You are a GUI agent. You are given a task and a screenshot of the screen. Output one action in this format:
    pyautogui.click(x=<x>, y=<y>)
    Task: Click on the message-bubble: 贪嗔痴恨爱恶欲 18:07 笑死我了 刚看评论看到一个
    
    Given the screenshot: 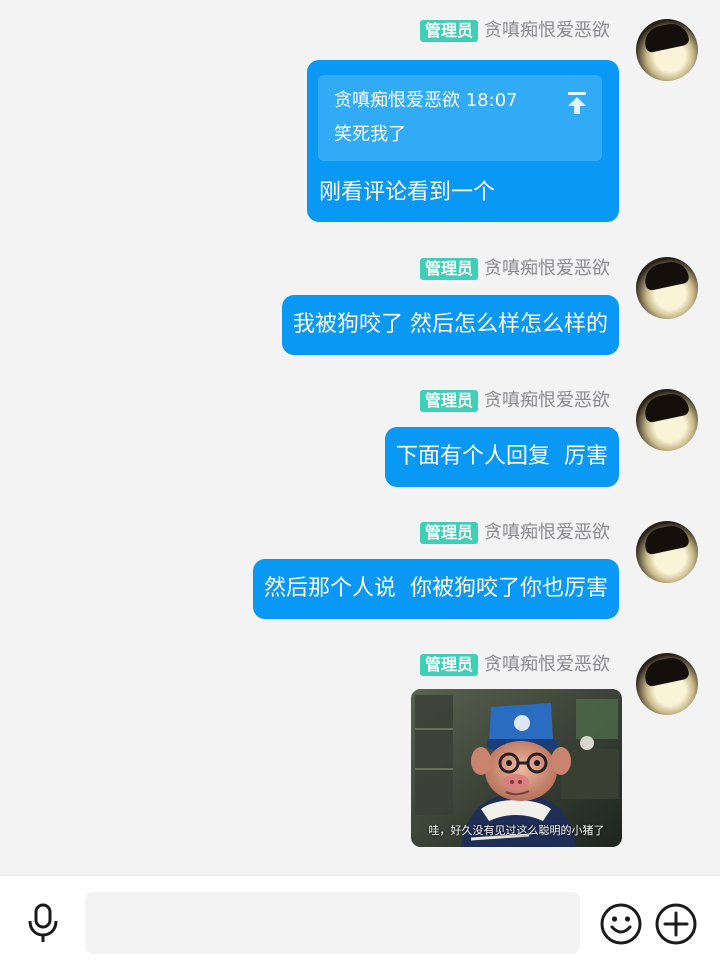 What is the action you would take?
    pyautogui.click(x=463, y=141)
    